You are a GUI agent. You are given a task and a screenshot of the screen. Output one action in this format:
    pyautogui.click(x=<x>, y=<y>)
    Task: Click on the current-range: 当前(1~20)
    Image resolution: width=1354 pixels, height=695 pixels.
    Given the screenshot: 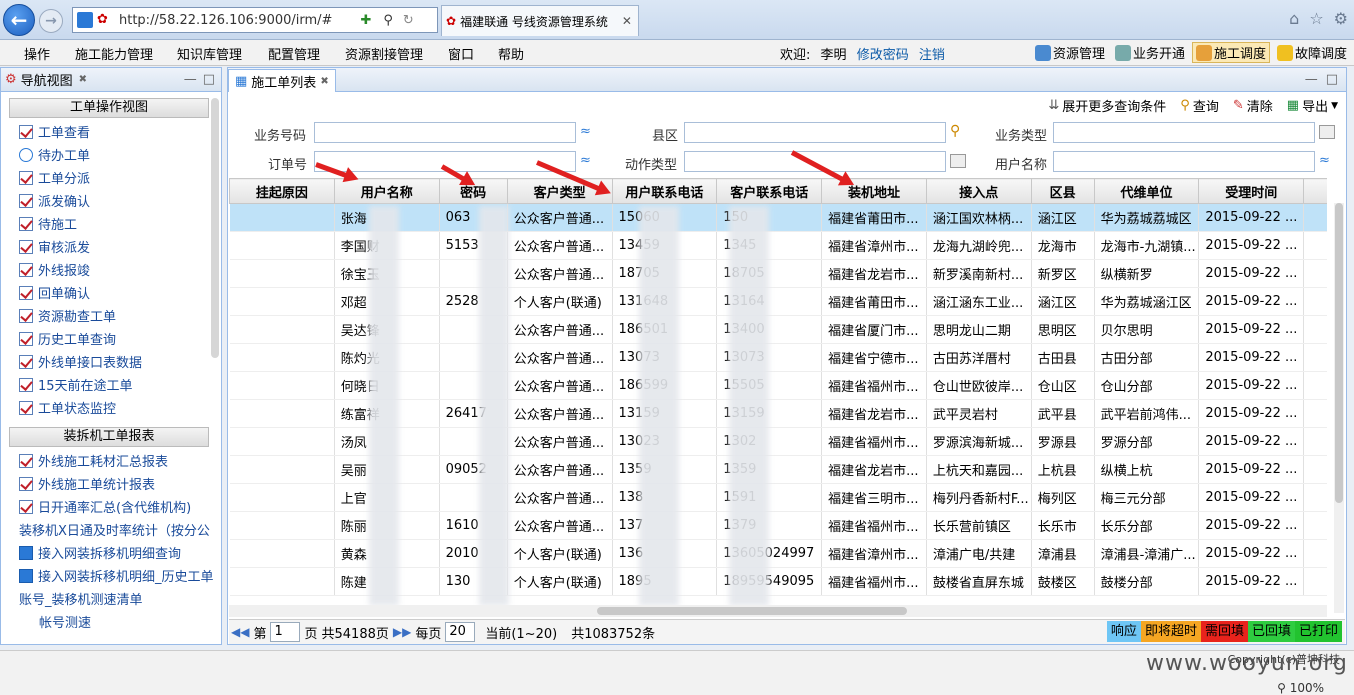 What is the action you would take?
    pyautogui.click(x=521, y=634)
    